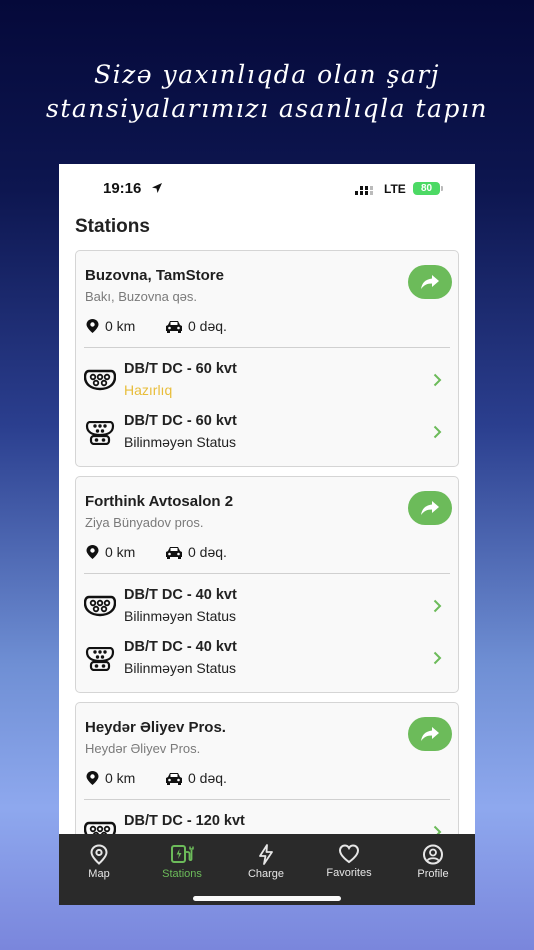 The height and width of the screenshot is (950, 534). Describe the element at coordinates (426, 188) in the screenshot. I see `battery-icon: 80` at that location.